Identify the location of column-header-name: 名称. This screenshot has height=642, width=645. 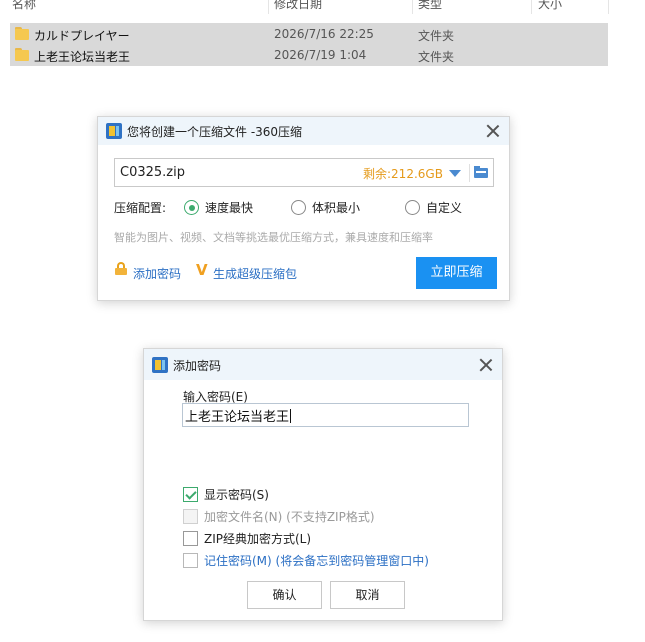
(24, 6).